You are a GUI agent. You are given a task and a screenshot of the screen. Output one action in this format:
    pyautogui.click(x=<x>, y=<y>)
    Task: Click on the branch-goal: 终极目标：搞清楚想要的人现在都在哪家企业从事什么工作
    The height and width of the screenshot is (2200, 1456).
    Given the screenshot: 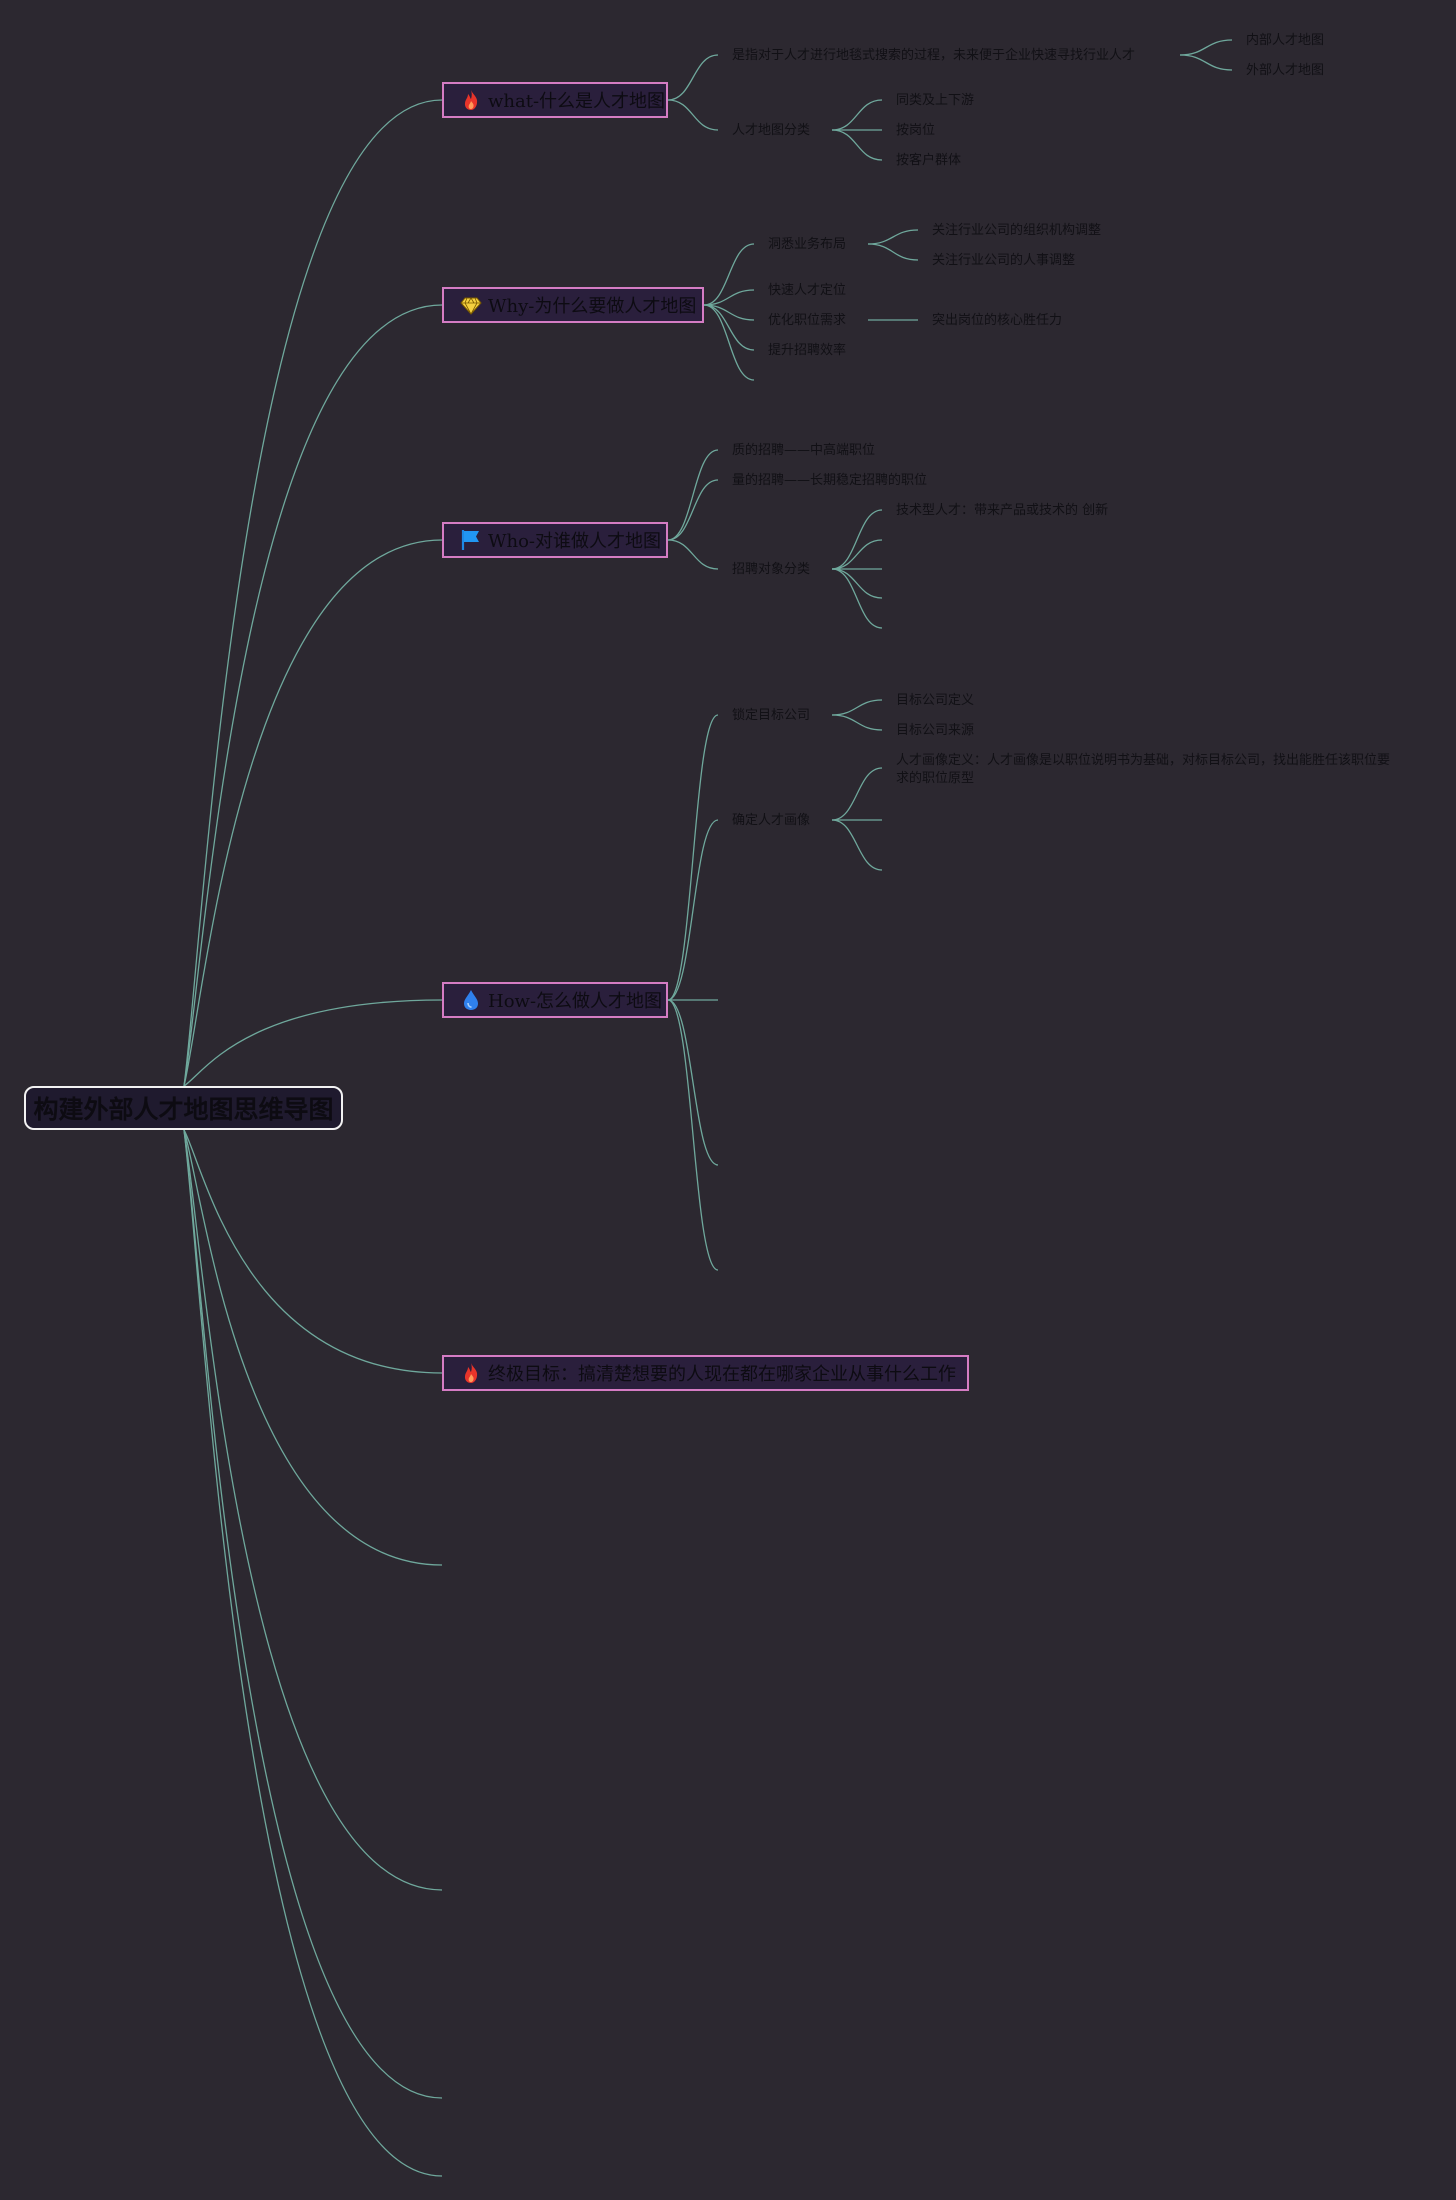 What is the action you would take?
    pyautogui.click(x=705, y=1373)
    